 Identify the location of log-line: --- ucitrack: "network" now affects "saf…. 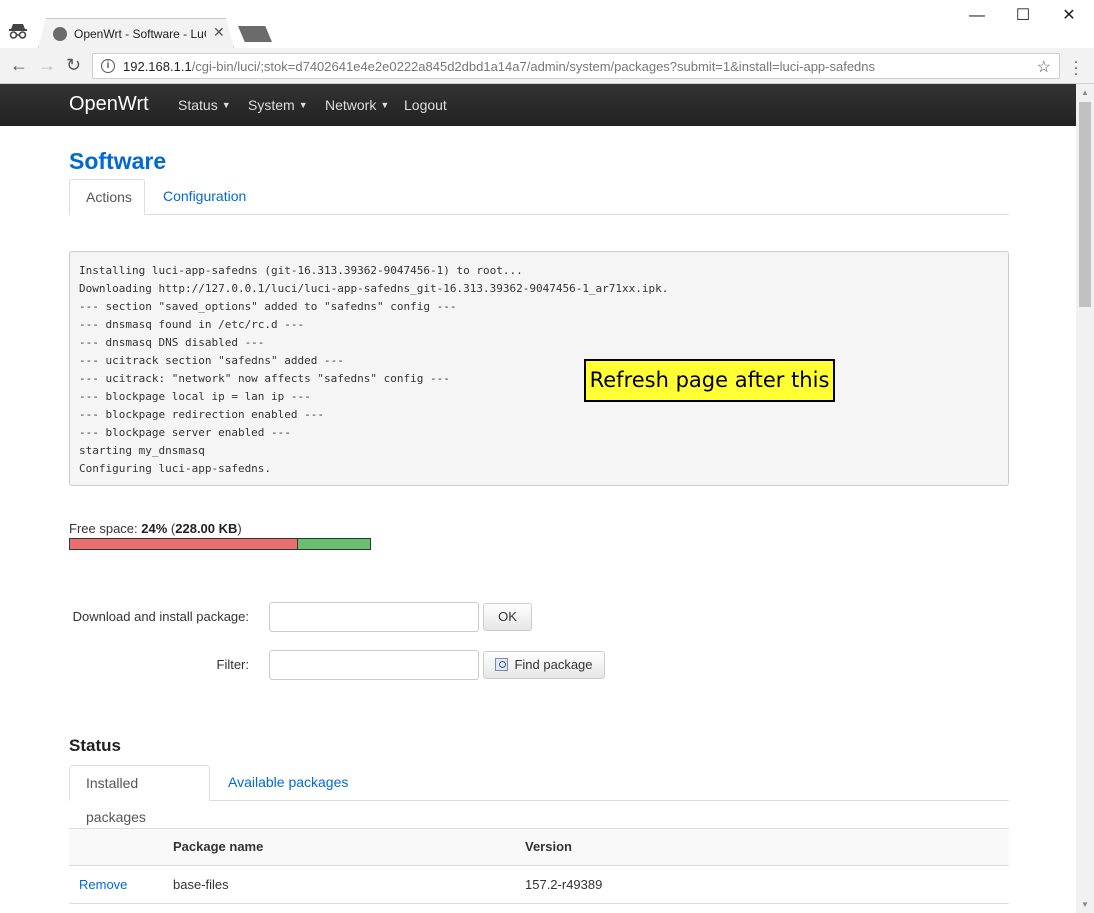
(264, 378).